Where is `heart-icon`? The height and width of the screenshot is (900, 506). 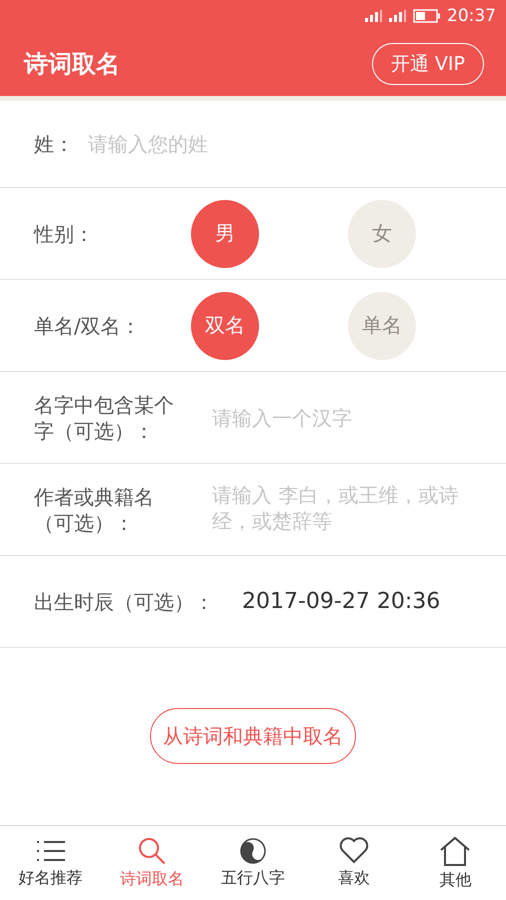
heart-icon is located at coordinates (354, 850).